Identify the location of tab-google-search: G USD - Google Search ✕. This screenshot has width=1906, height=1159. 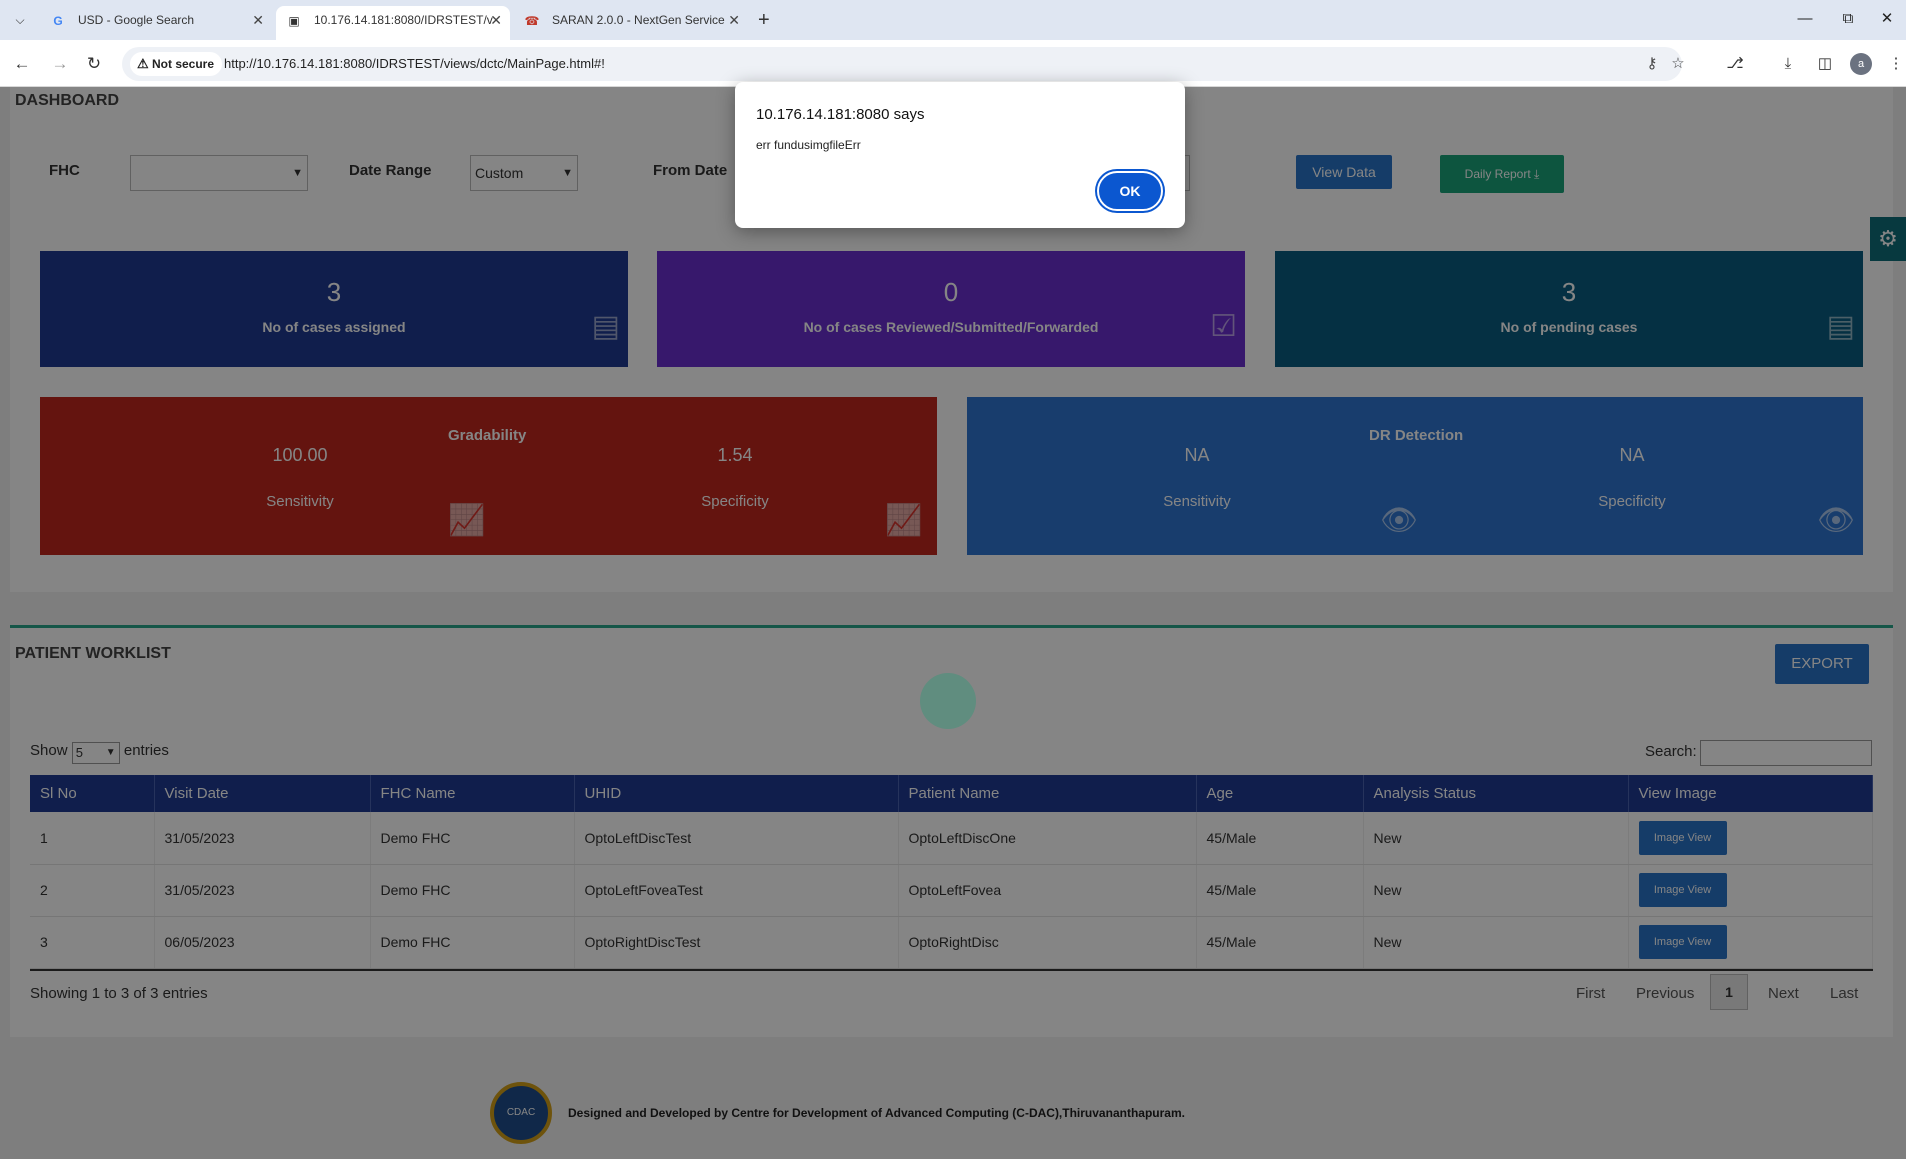
(156, 23).